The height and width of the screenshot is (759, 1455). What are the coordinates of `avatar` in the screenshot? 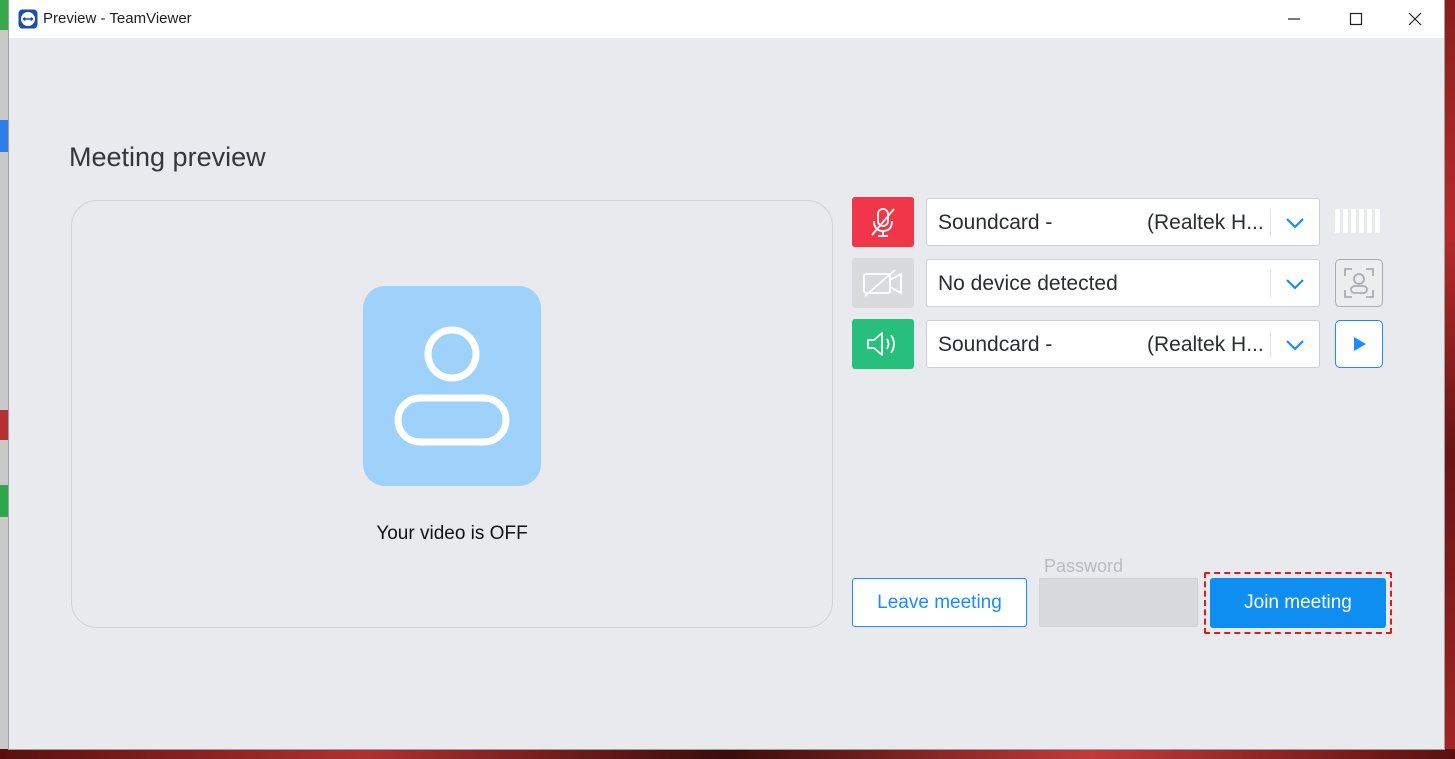 It's located at (452, 386).